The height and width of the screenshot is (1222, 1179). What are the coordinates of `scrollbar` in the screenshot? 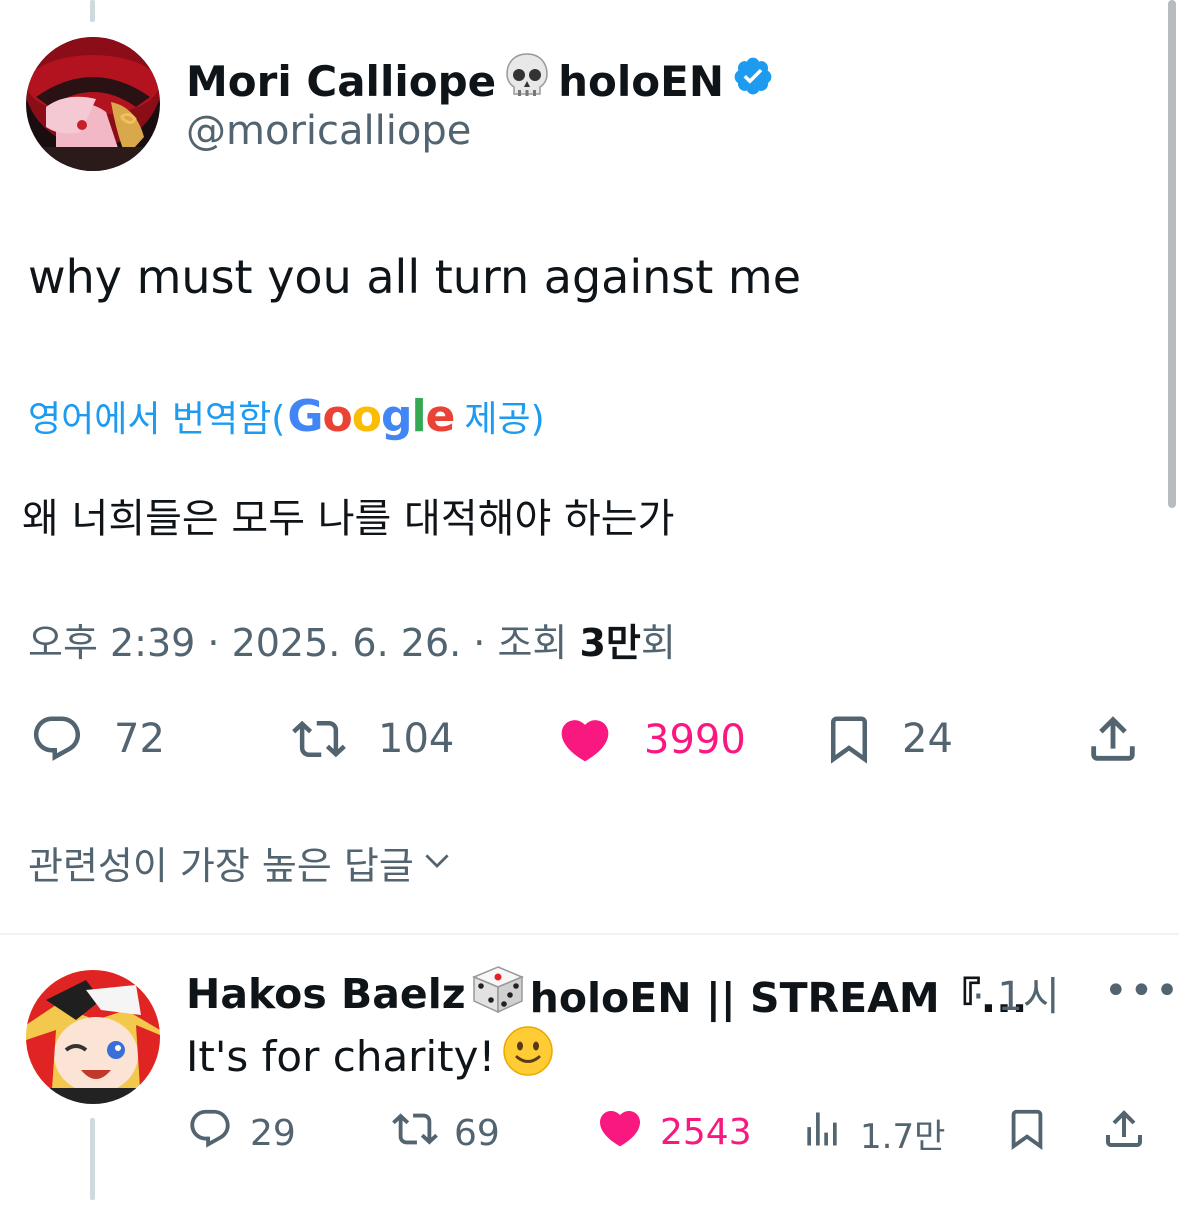 It's located at (1172, 254).